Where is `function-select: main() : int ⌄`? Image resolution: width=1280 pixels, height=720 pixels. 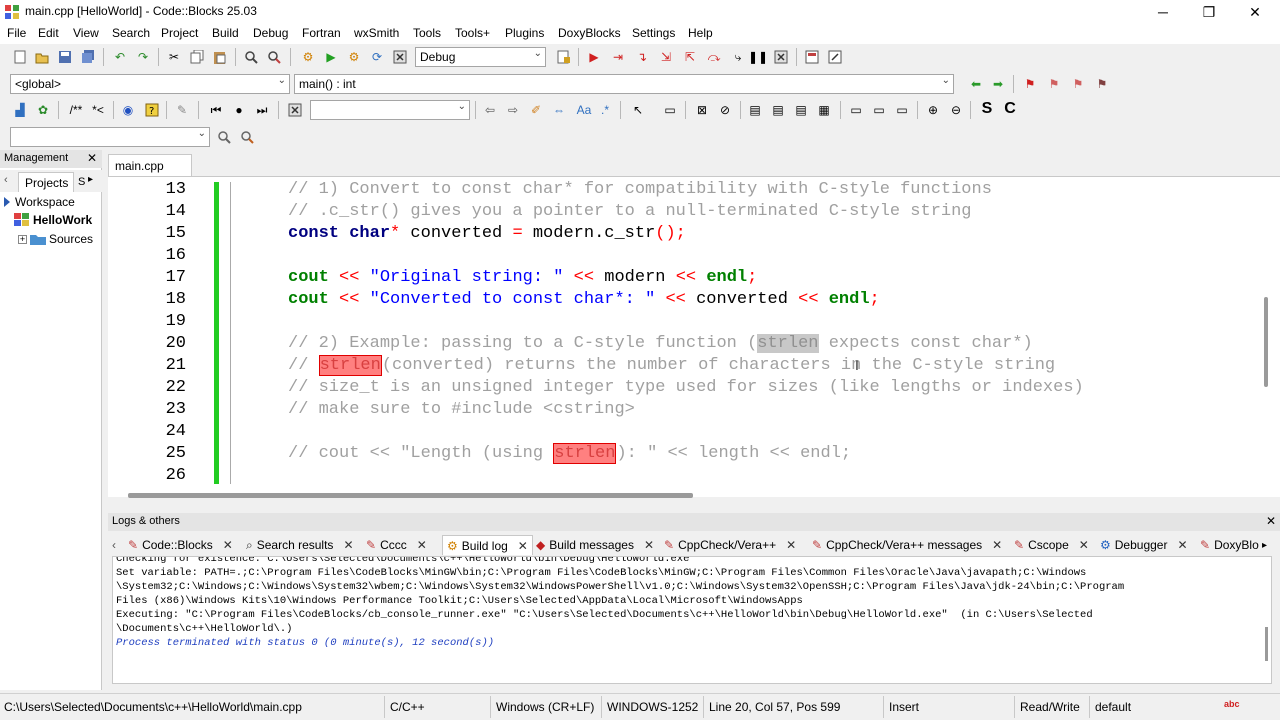 function-select: main() : int ⌄ is located at coordinates (624, 84).